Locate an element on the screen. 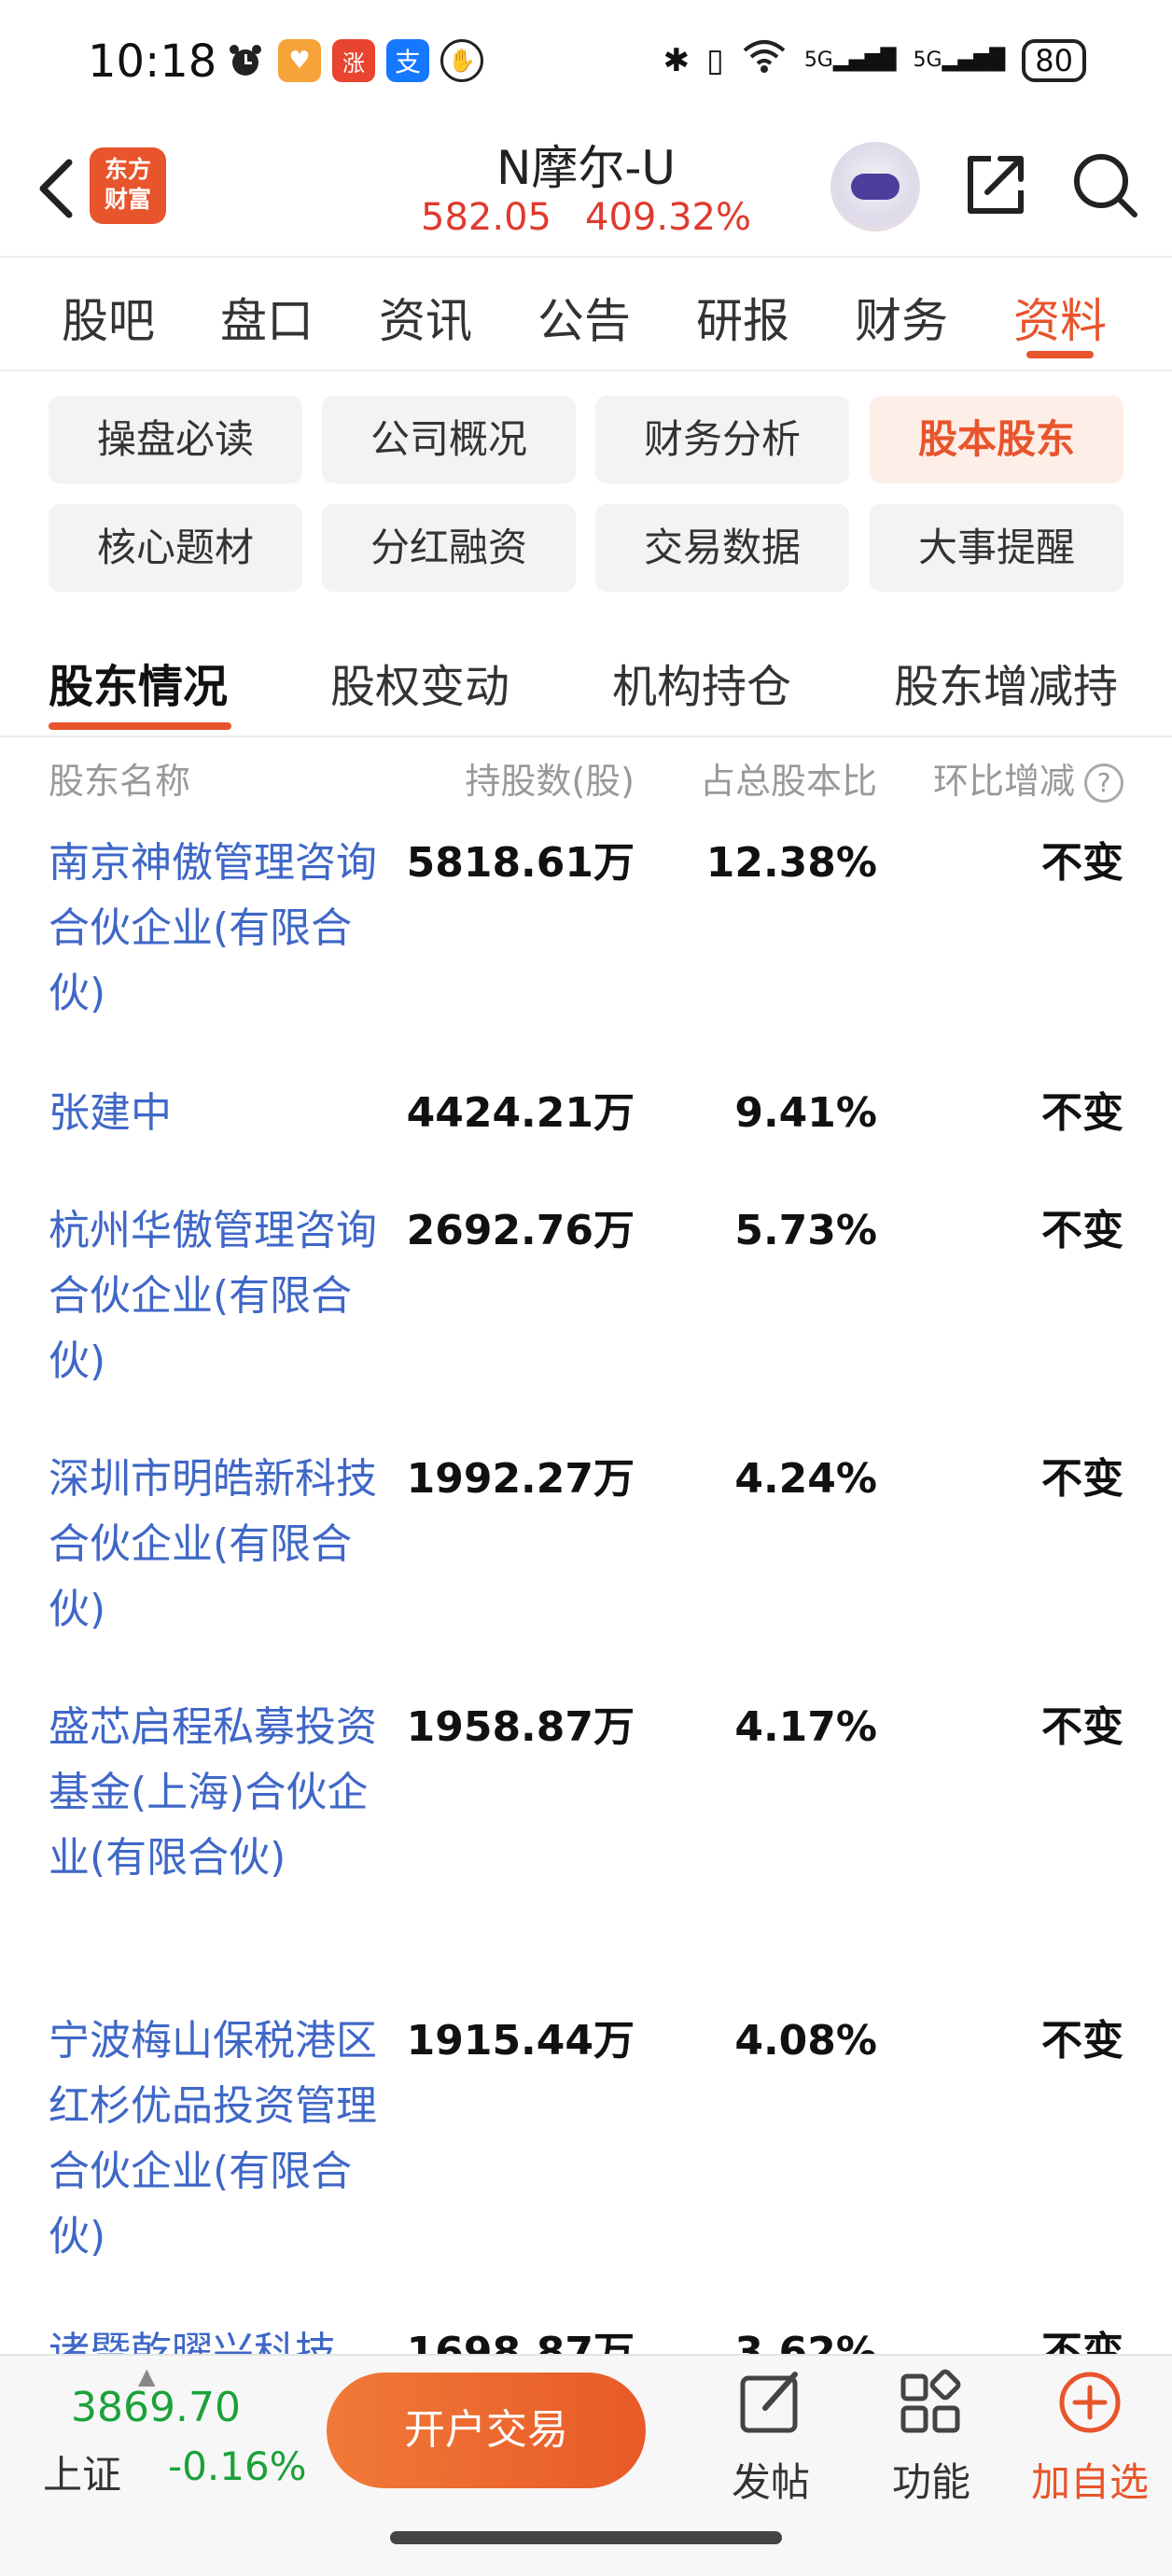 The width and height of the screenshot is (1172, 2576). col-header-name: 股东名称 is located at coordinates (120, 781).